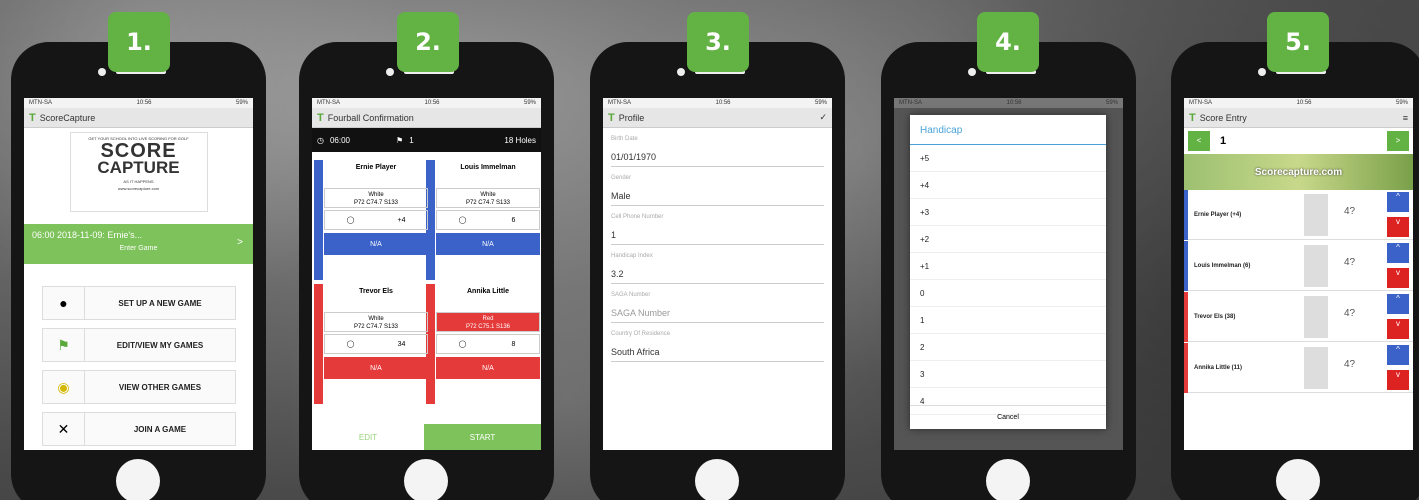 The width and height of the screenshot is (1419, 500). I want to click on start-button: START, so click(482, 437).